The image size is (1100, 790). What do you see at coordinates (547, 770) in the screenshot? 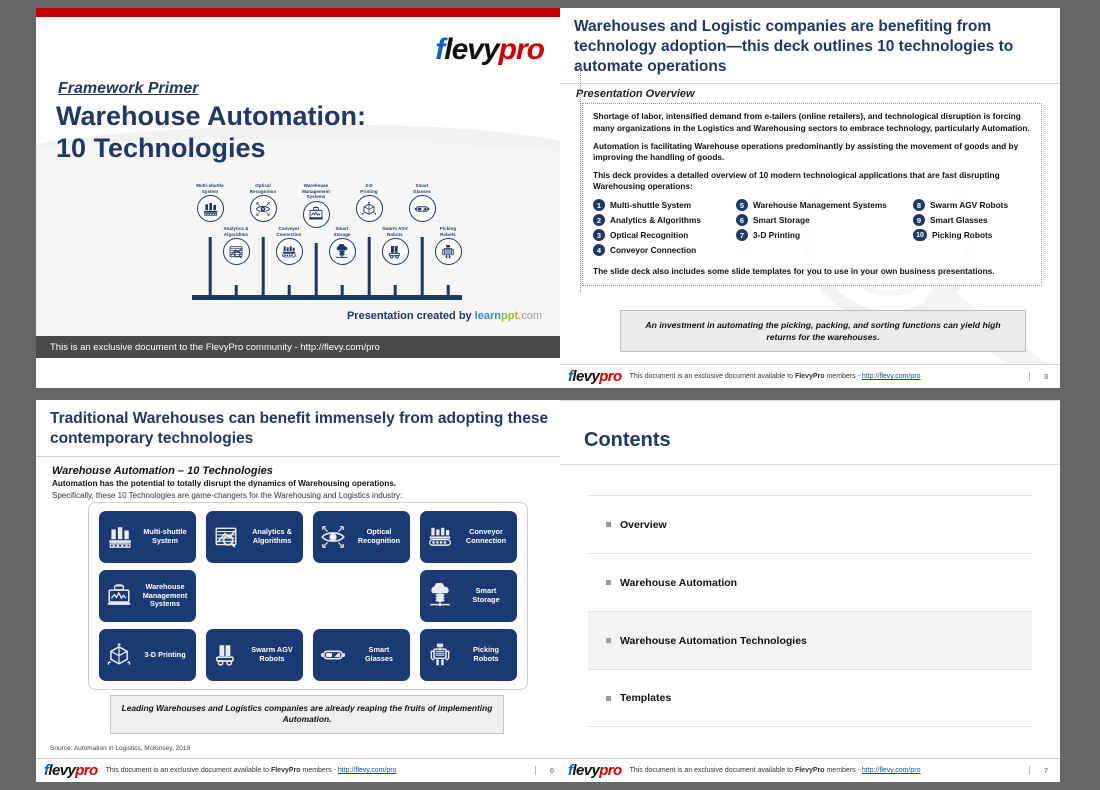
I see `page-number: 6` at bounding box center [547, 770].